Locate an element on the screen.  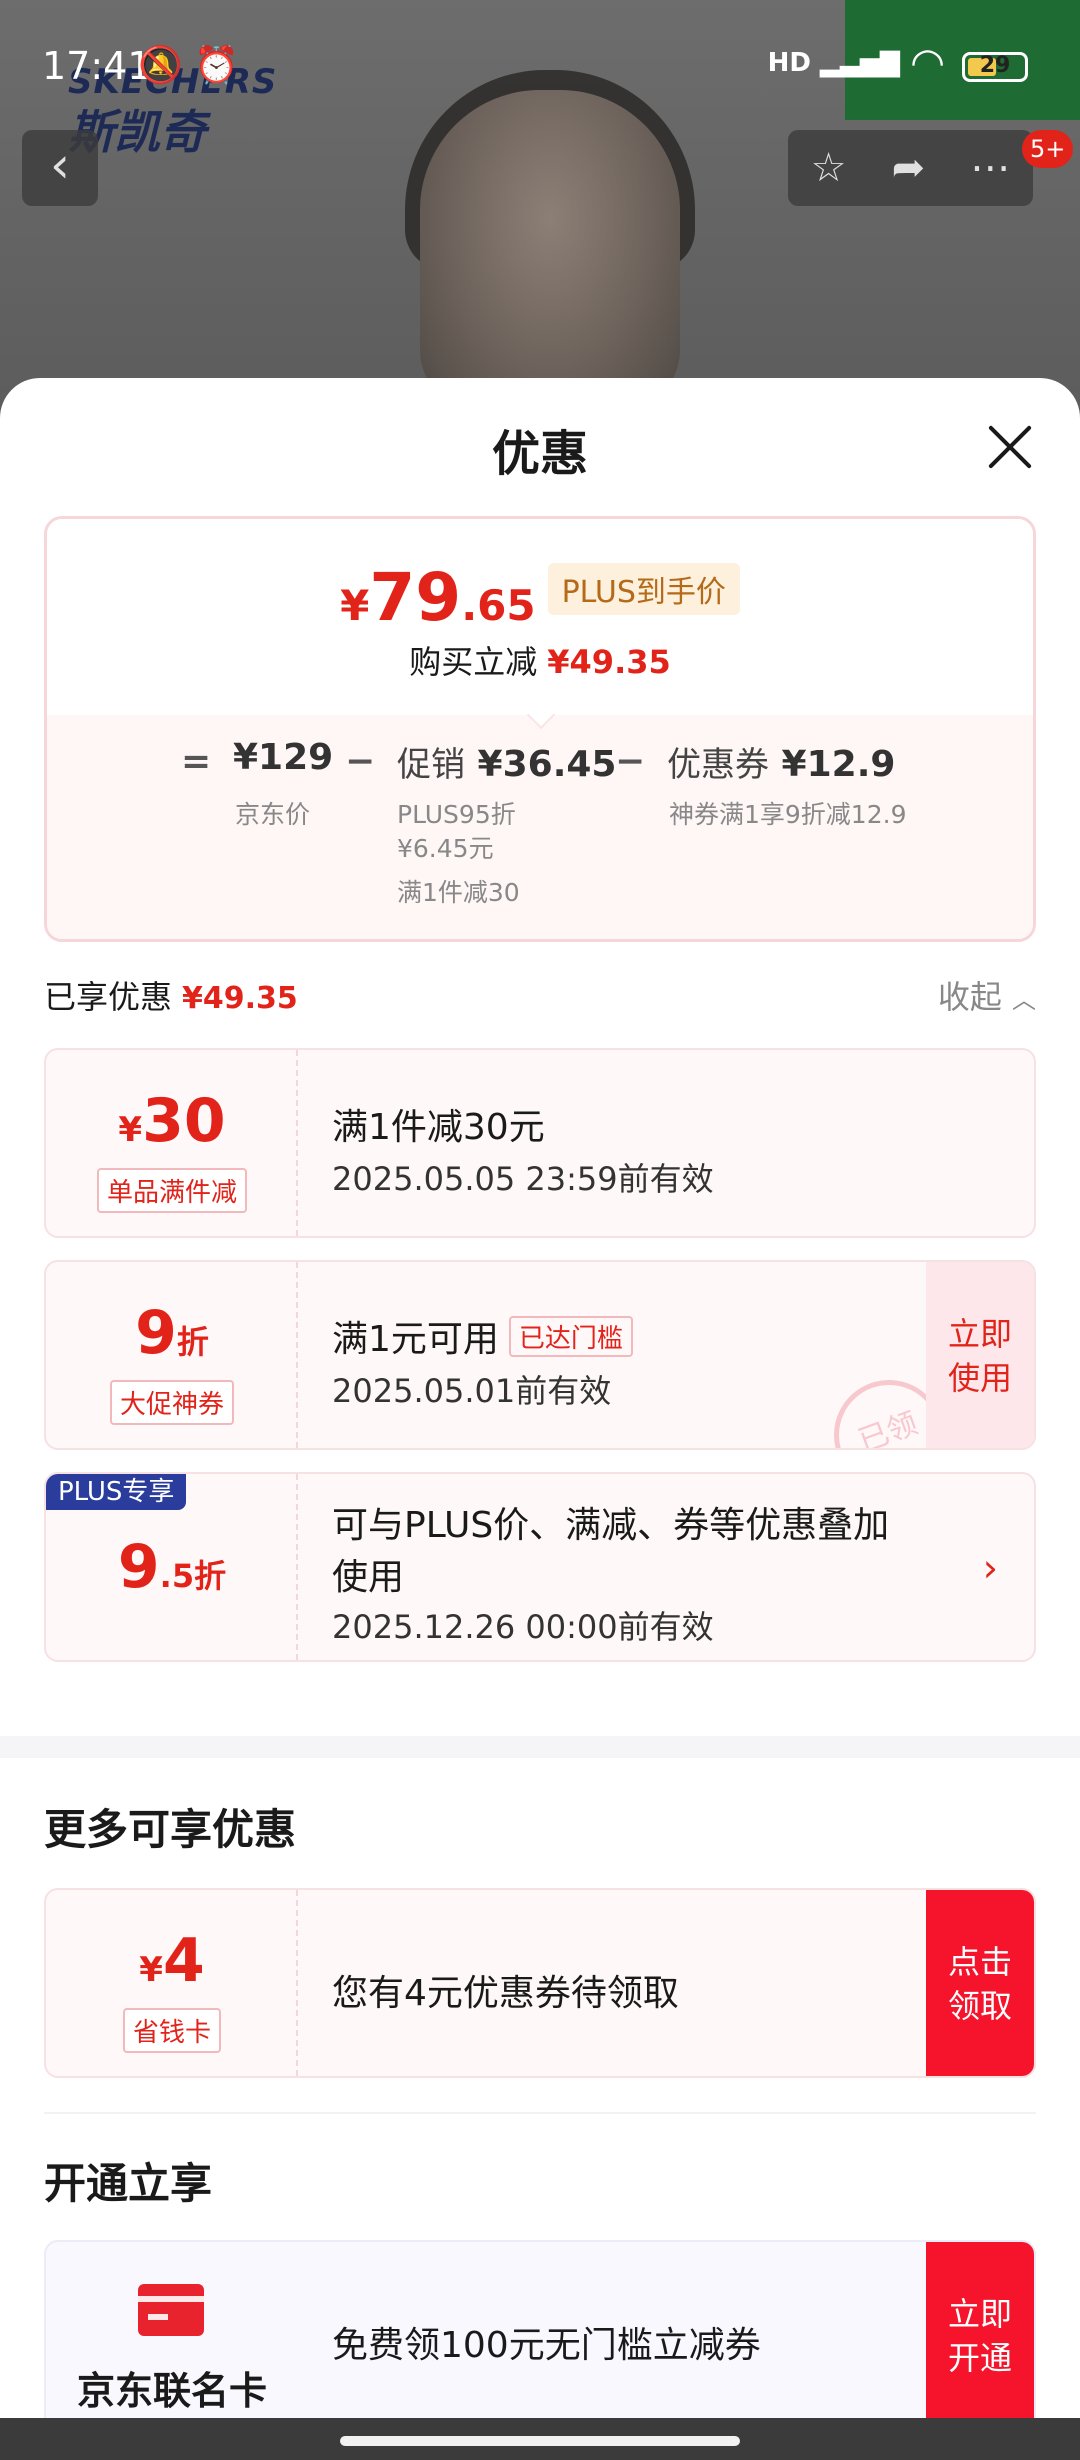
alarm-icon: ⏰ is located at coordinates (217, 65).